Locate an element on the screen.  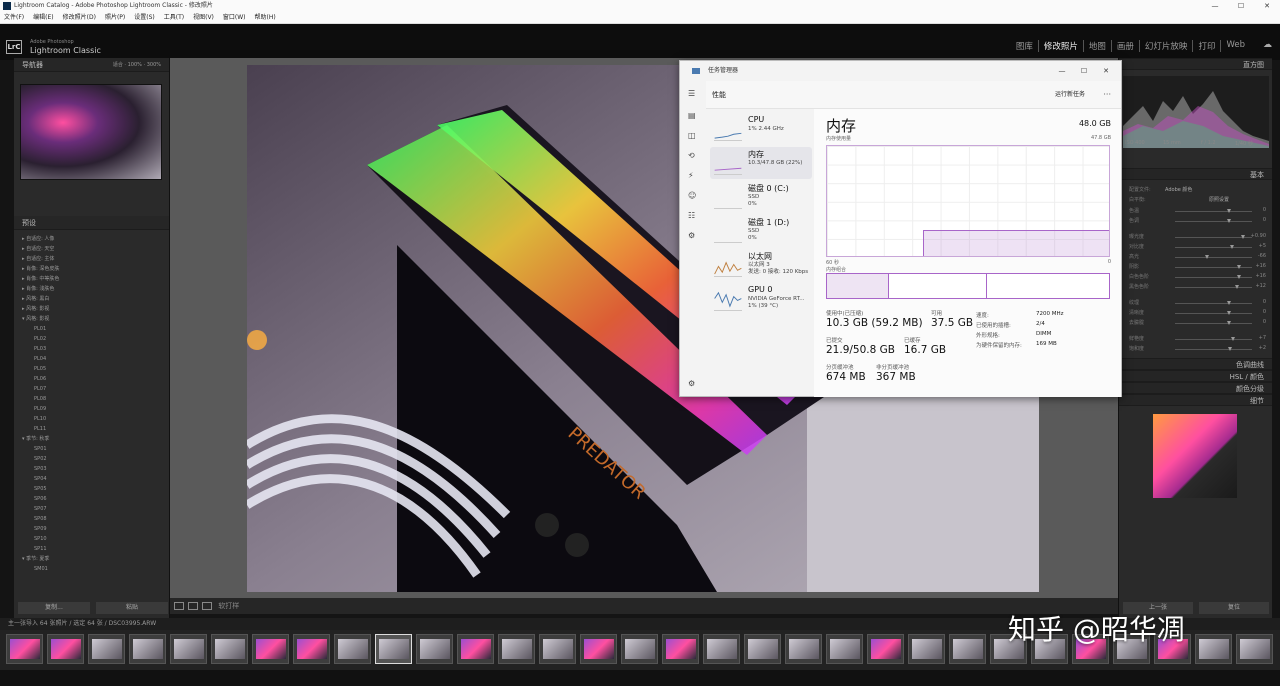
preset-item: PL02 is located at coordinates (91, 339).